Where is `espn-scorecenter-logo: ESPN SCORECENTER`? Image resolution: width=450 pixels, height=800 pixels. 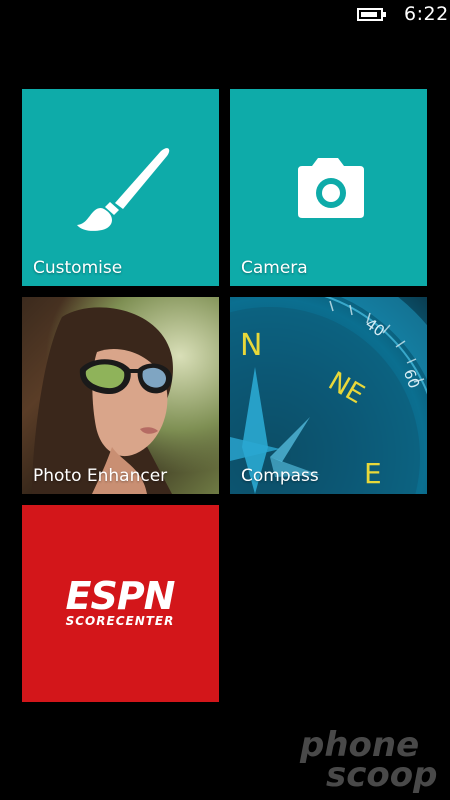 espn-scorecenter-logo: ESPN SCORECENTER is located at coordinates (121, 601).